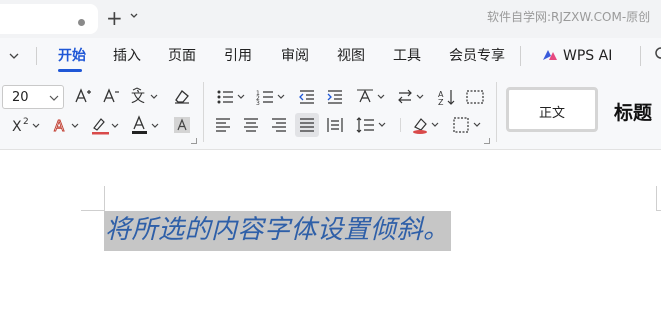  I want to click on increase-indent-icon, so click(335, 97).